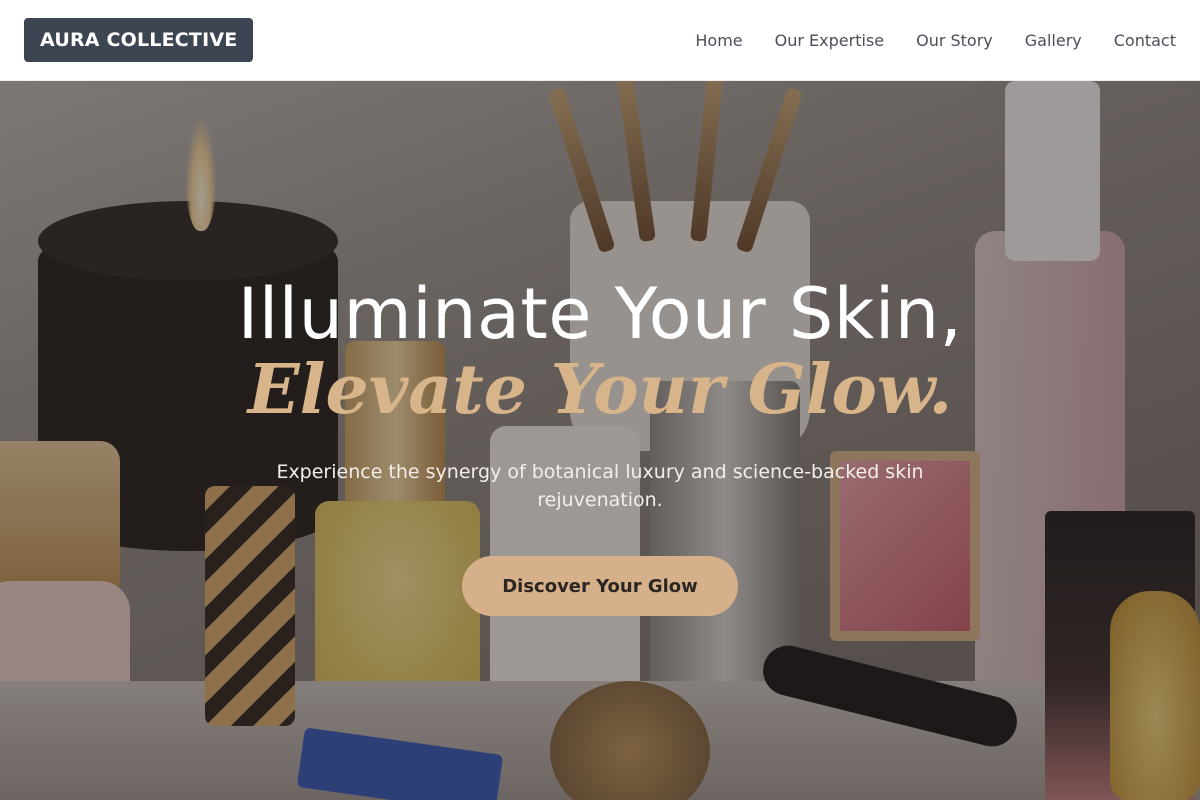 Image resolution: width=1200 pixels, height=800 pixels. I want to click on hero-headline: Illuminate Your Skin,, so click(600, 314).